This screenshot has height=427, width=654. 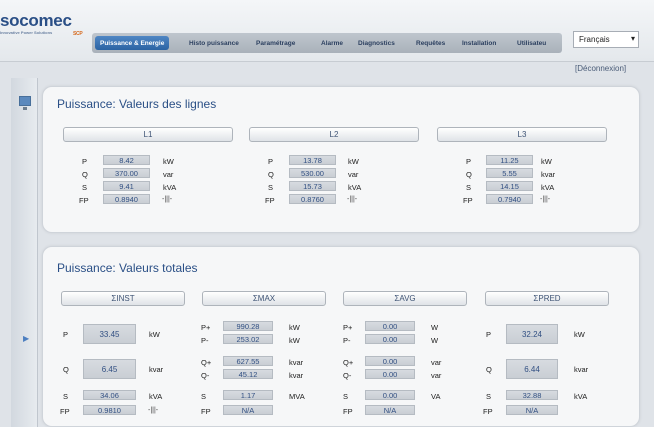 I want to click on pred-fp-label: FP, so click(x=488, y=411).